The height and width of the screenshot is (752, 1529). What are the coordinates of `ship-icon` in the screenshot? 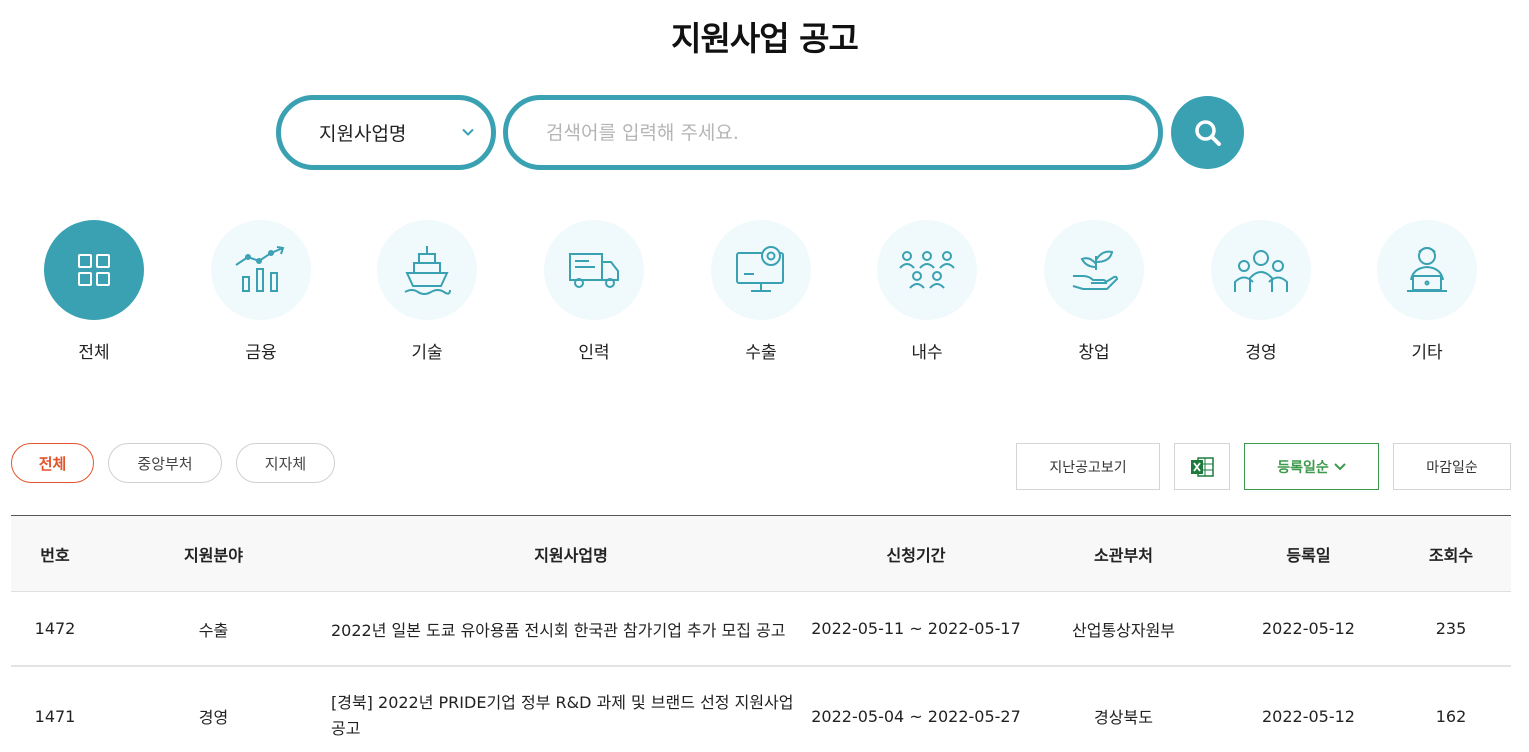 It's located at (427, 270).